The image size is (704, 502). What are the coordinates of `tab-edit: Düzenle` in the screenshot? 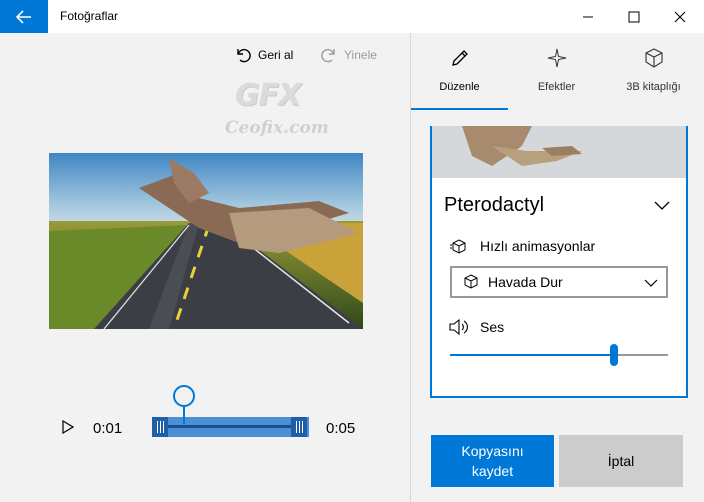 It's located at (459, 71).